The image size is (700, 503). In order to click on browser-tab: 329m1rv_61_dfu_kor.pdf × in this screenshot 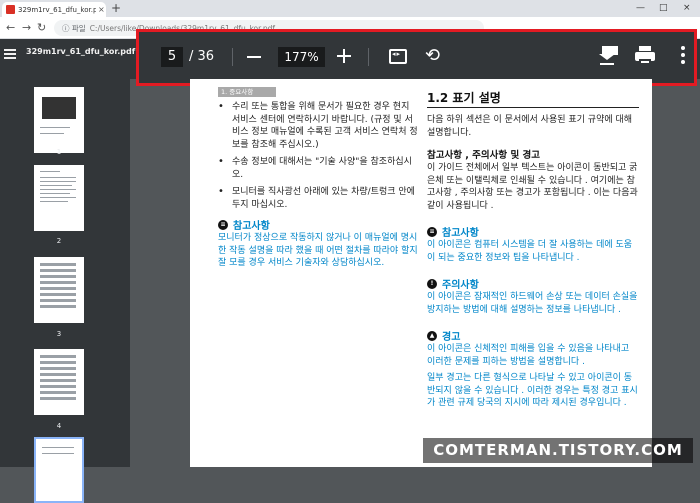, I will do `click(54, 9)`.